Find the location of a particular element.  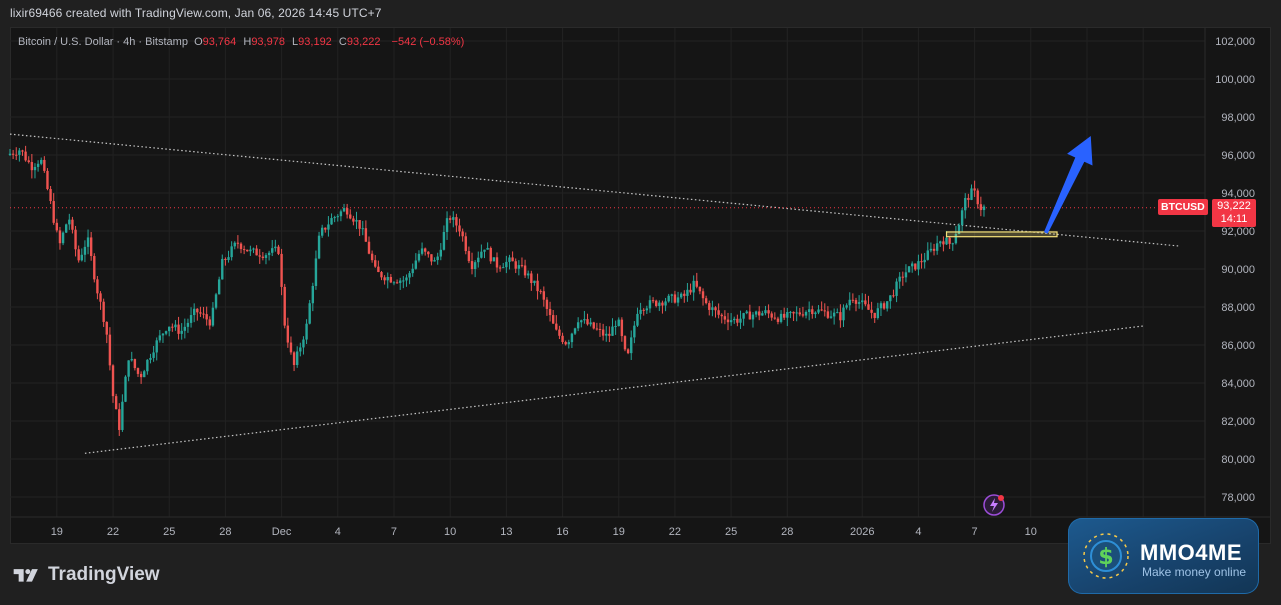

bullish-arrow-icon is located at coordinates (1068, 184).